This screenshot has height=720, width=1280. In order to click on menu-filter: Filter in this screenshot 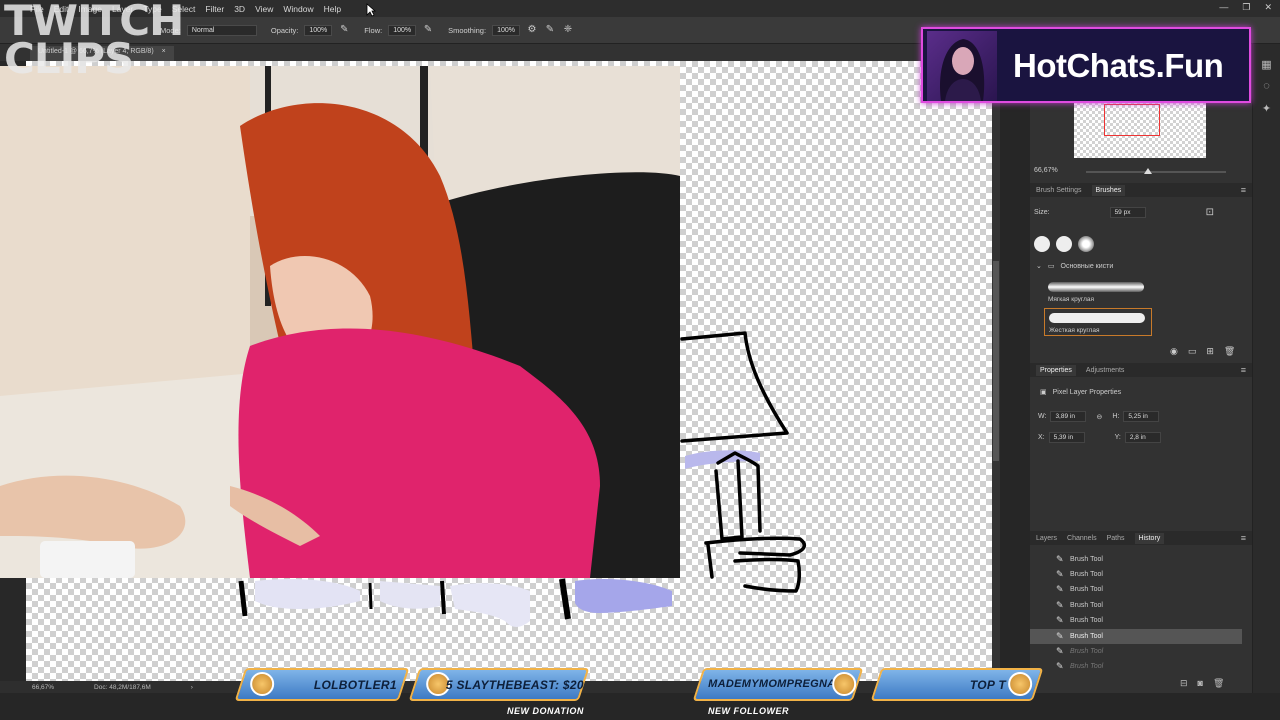, I will do `click(214, 9)`.